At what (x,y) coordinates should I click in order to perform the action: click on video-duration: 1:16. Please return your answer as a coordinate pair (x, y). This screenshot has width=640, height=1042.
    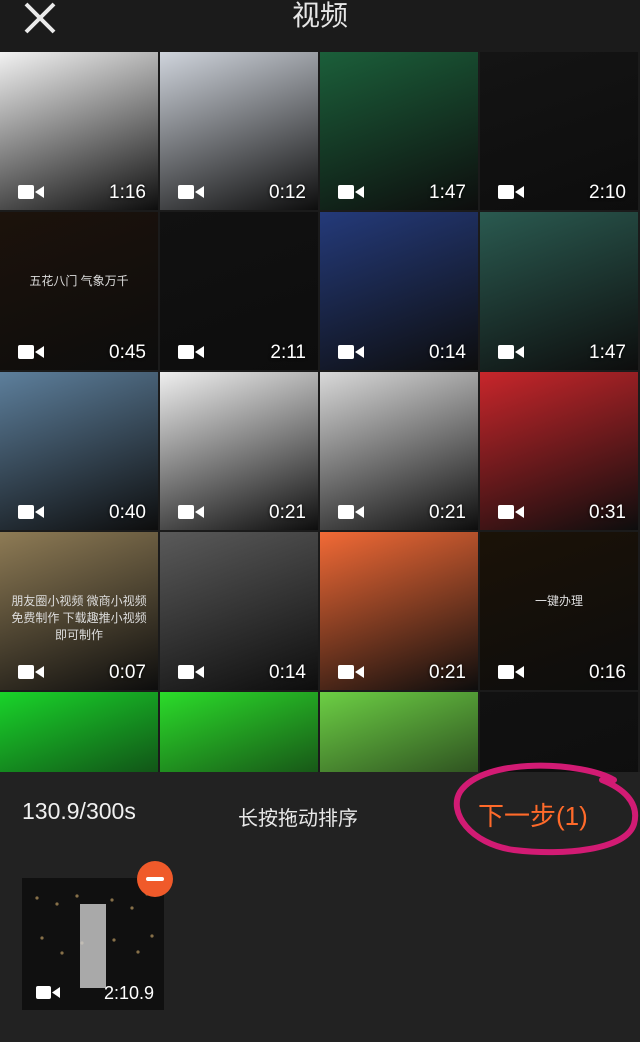
    Looking at the image, I should click on (127, 192).